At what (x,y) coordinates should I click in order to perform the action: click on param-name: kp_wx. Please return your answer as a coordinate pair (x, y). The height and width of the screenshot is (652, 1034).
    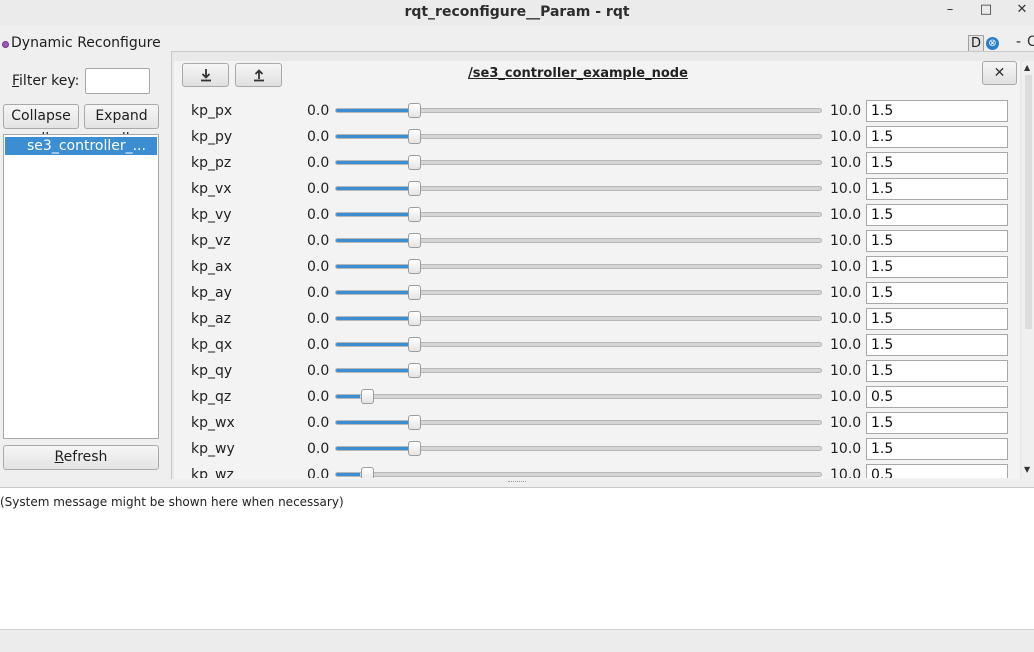
    Looking at the image, I should click on (213, 423).